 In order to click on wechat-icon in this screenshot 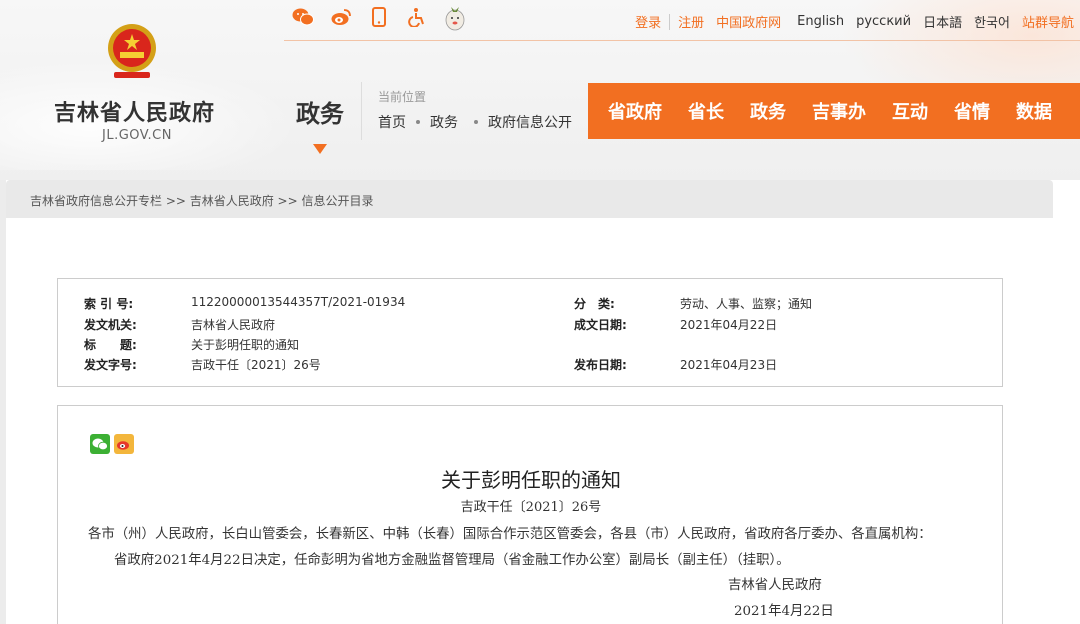, I will do `click(303, 17)`.